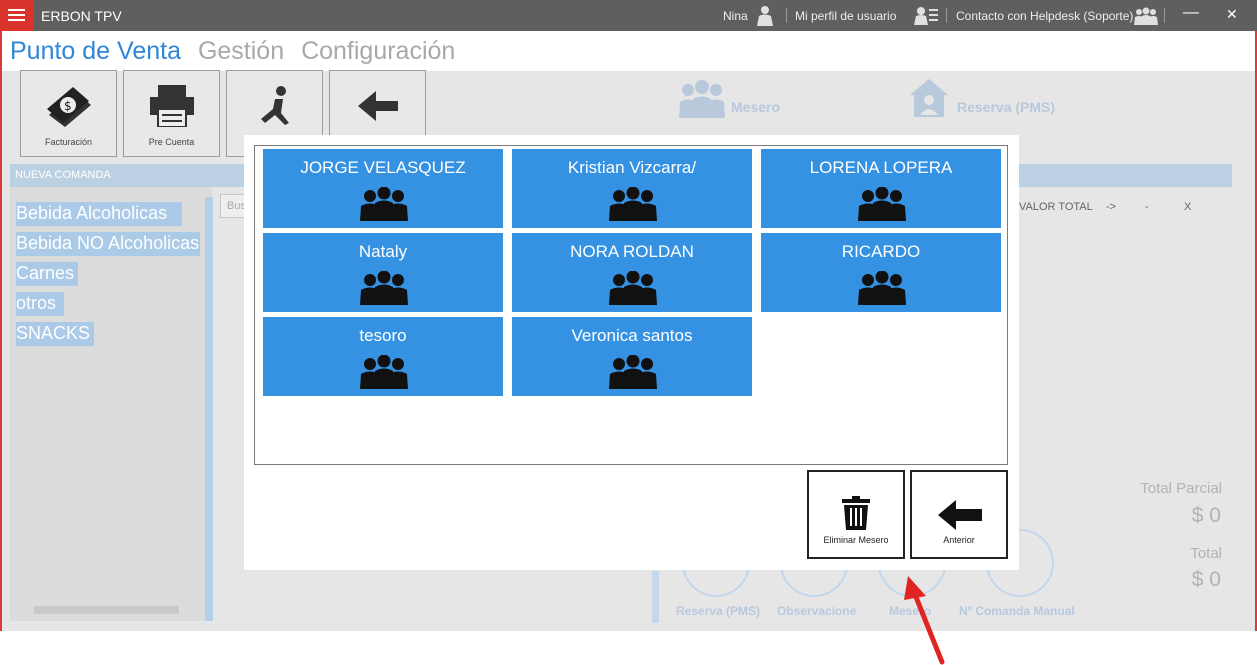 The height and width of the screenshot is (665, 1257). Describe the element at coordinates (632, 251) in the screenshot. I see `waiter-name: NORA ROLDAN` at that location.